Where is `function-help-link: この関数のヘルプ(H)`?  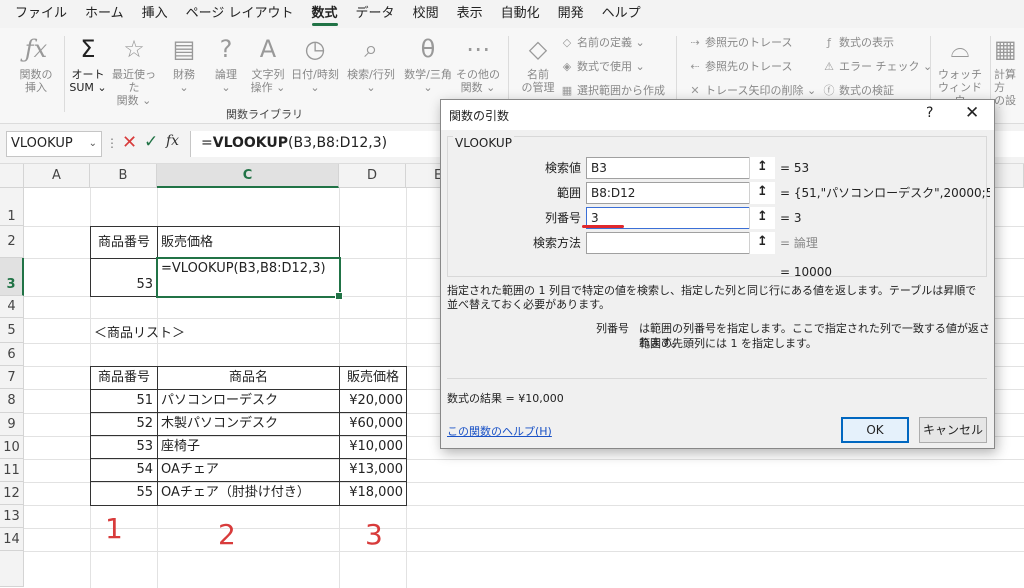
function-help-link: この関数のヘルプ(H) is located at coordinates (499, 431).